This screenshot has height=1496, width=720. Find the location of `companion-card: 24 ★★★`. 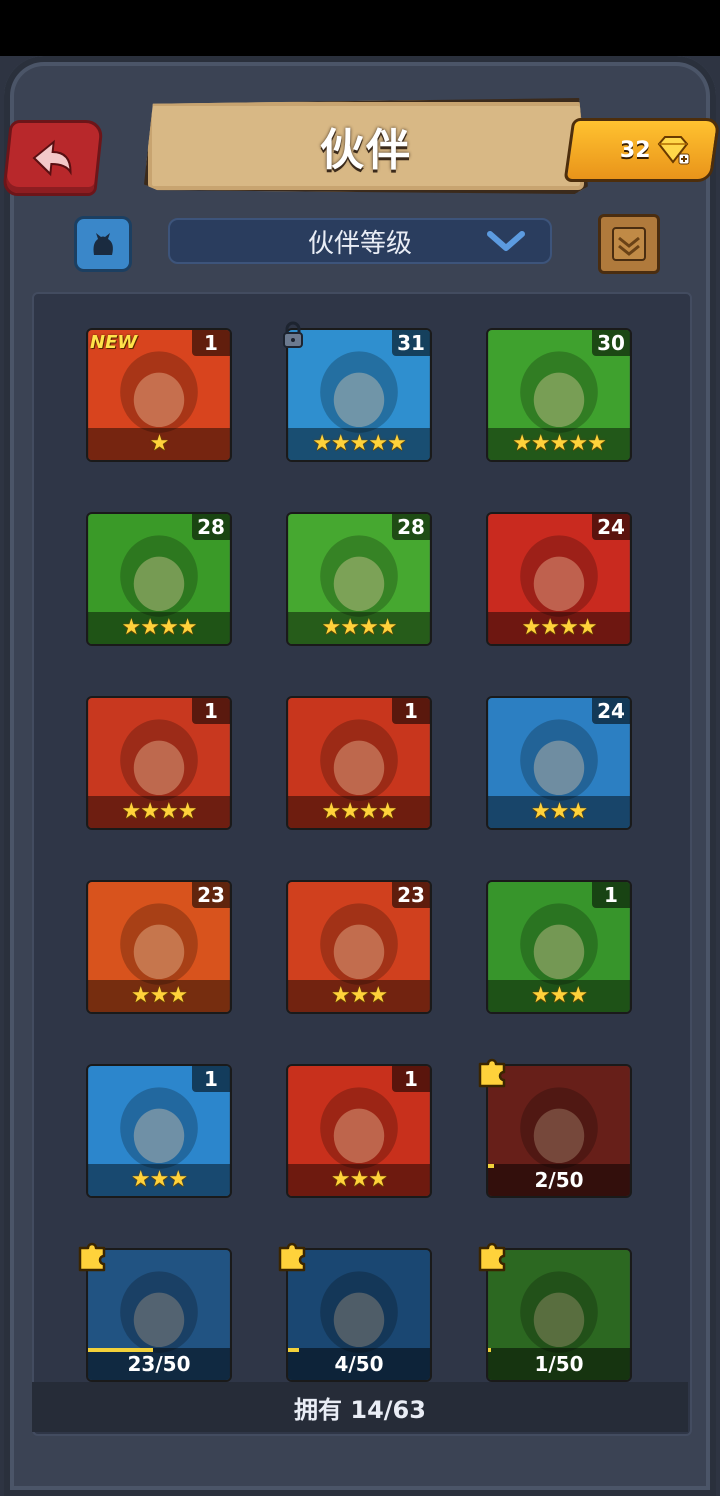

companion-card: 24 ★★★ is located at coordinates (559, 763).